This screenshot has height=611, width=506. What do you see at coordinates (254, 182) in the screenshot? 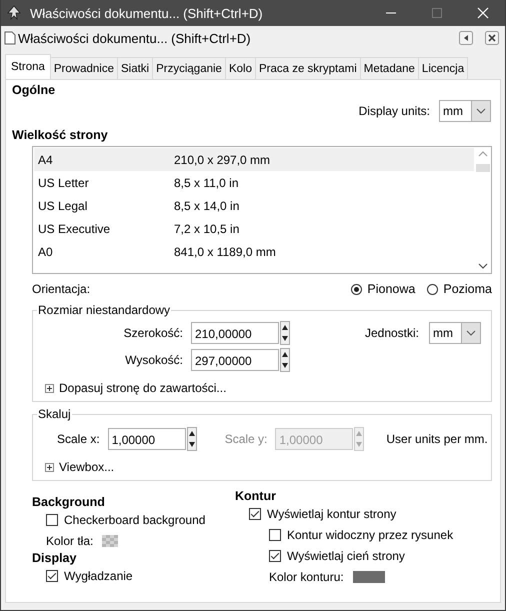
I see `list-row: US Letter 8,5 x 11,0 in` at bounding box center [254, 182].